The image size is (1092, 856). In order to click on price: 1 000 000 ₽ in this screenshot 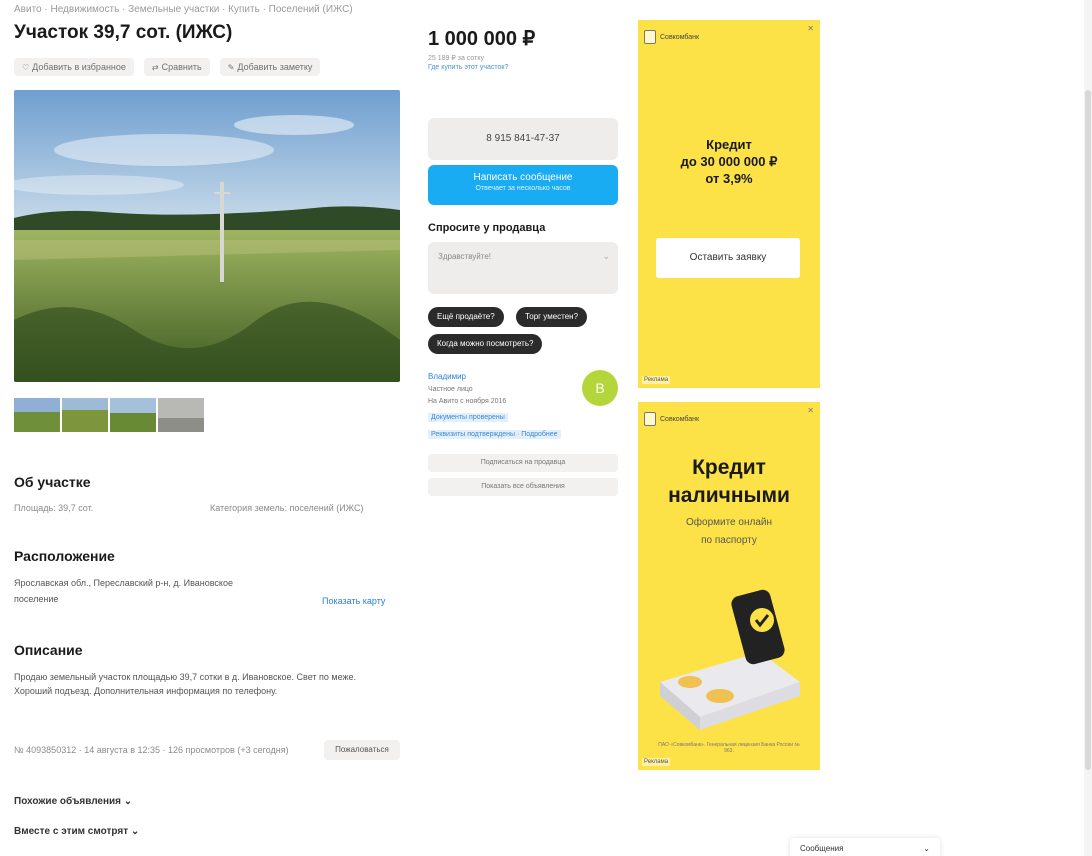, I will do `click(482, 39)`.